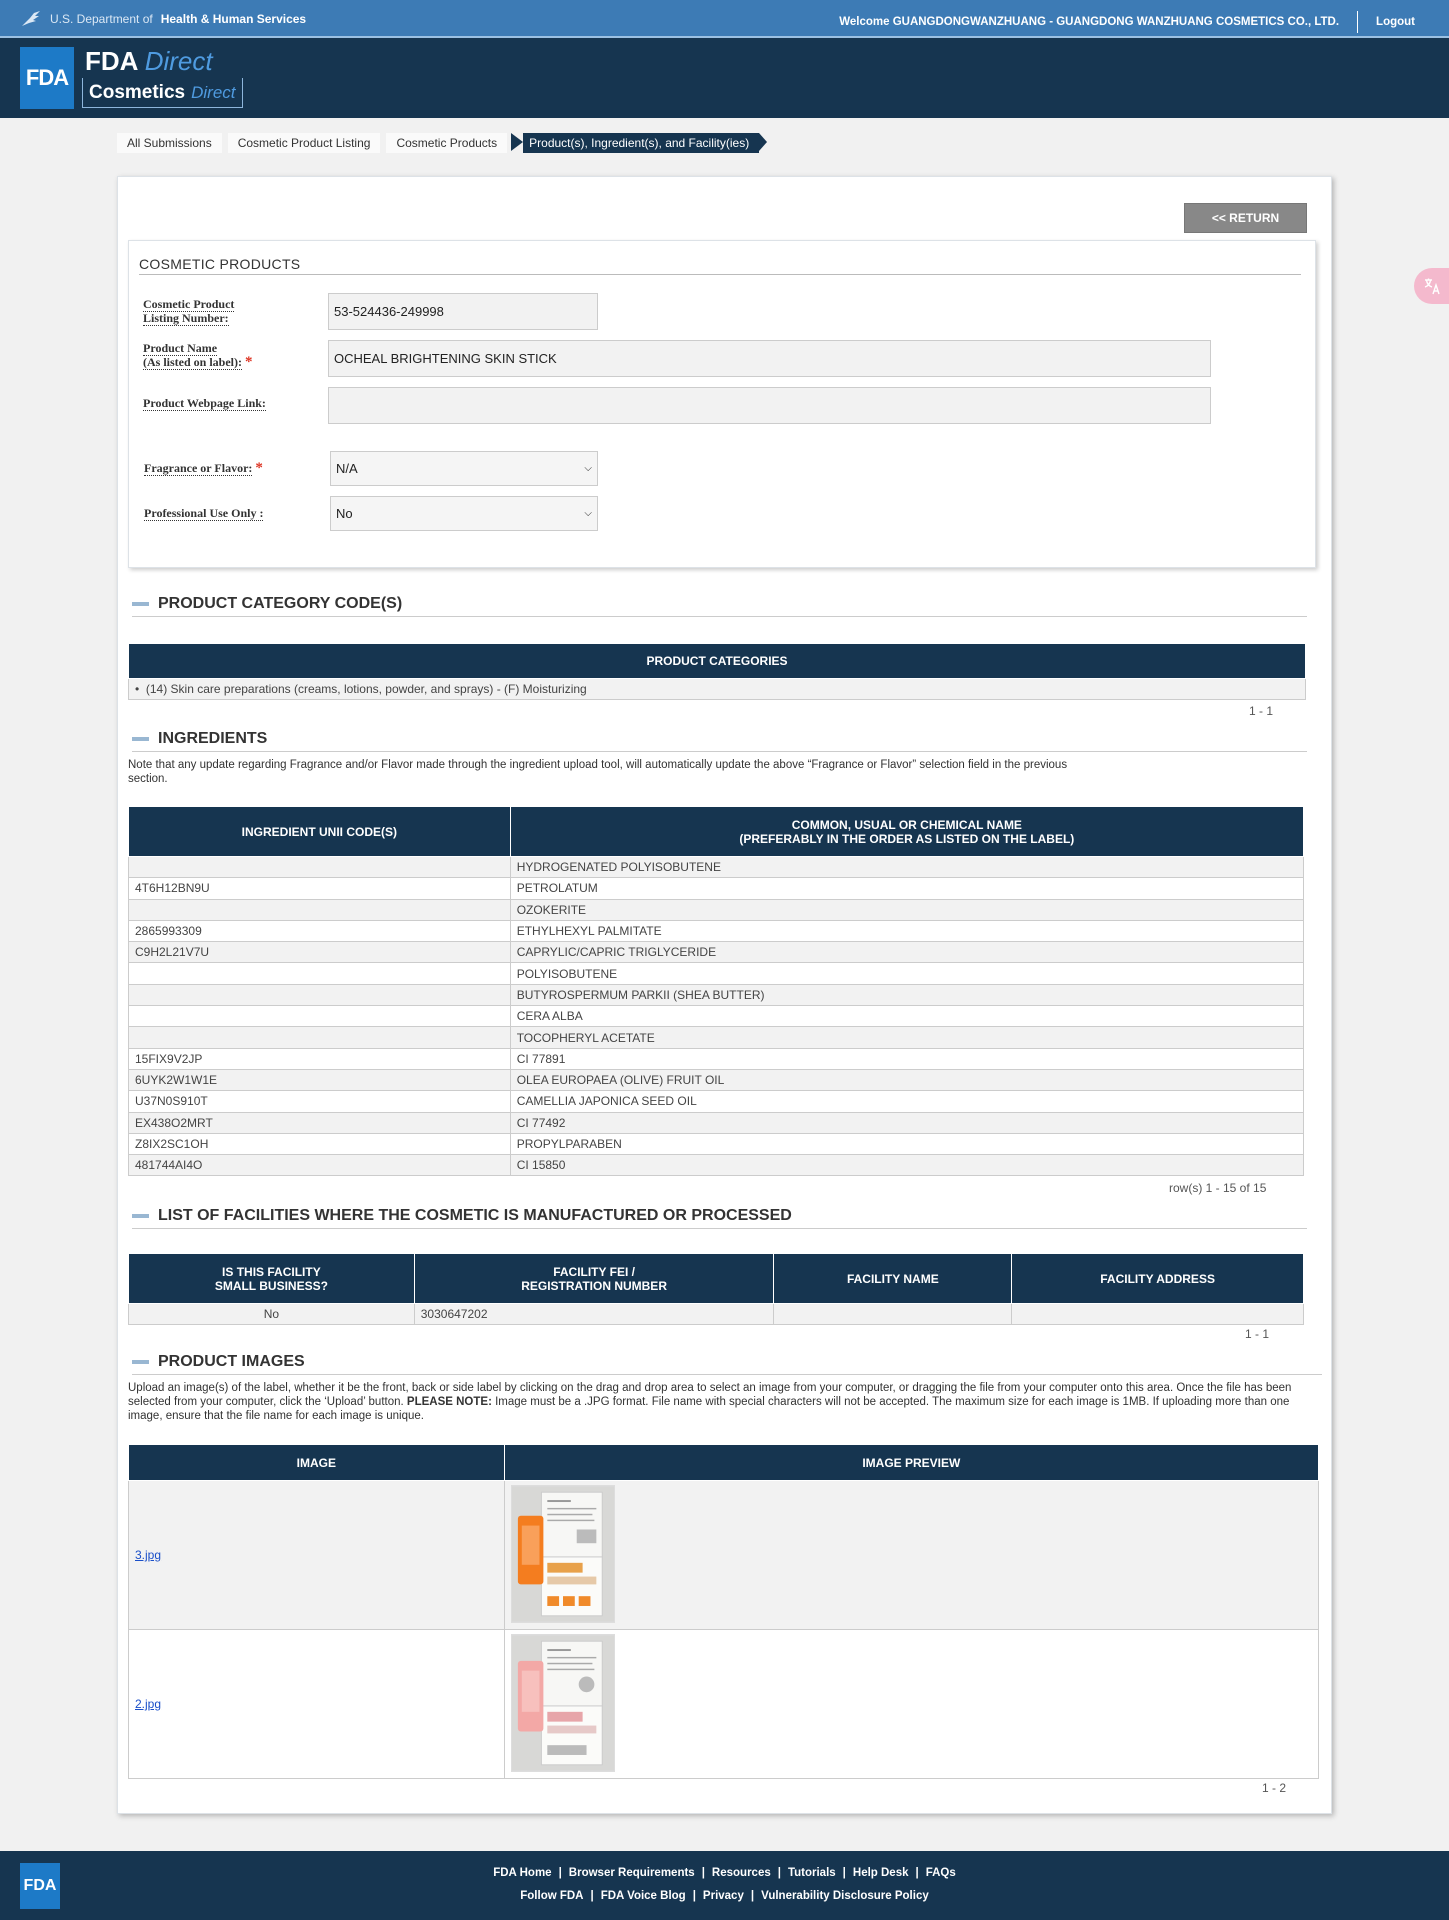 Image resolution: width=1449 pixels, height=1920 pixels. Describe the element at coordinates (812, 1873) in the screenshot. I see `footer-link: Tutorials` at that location.